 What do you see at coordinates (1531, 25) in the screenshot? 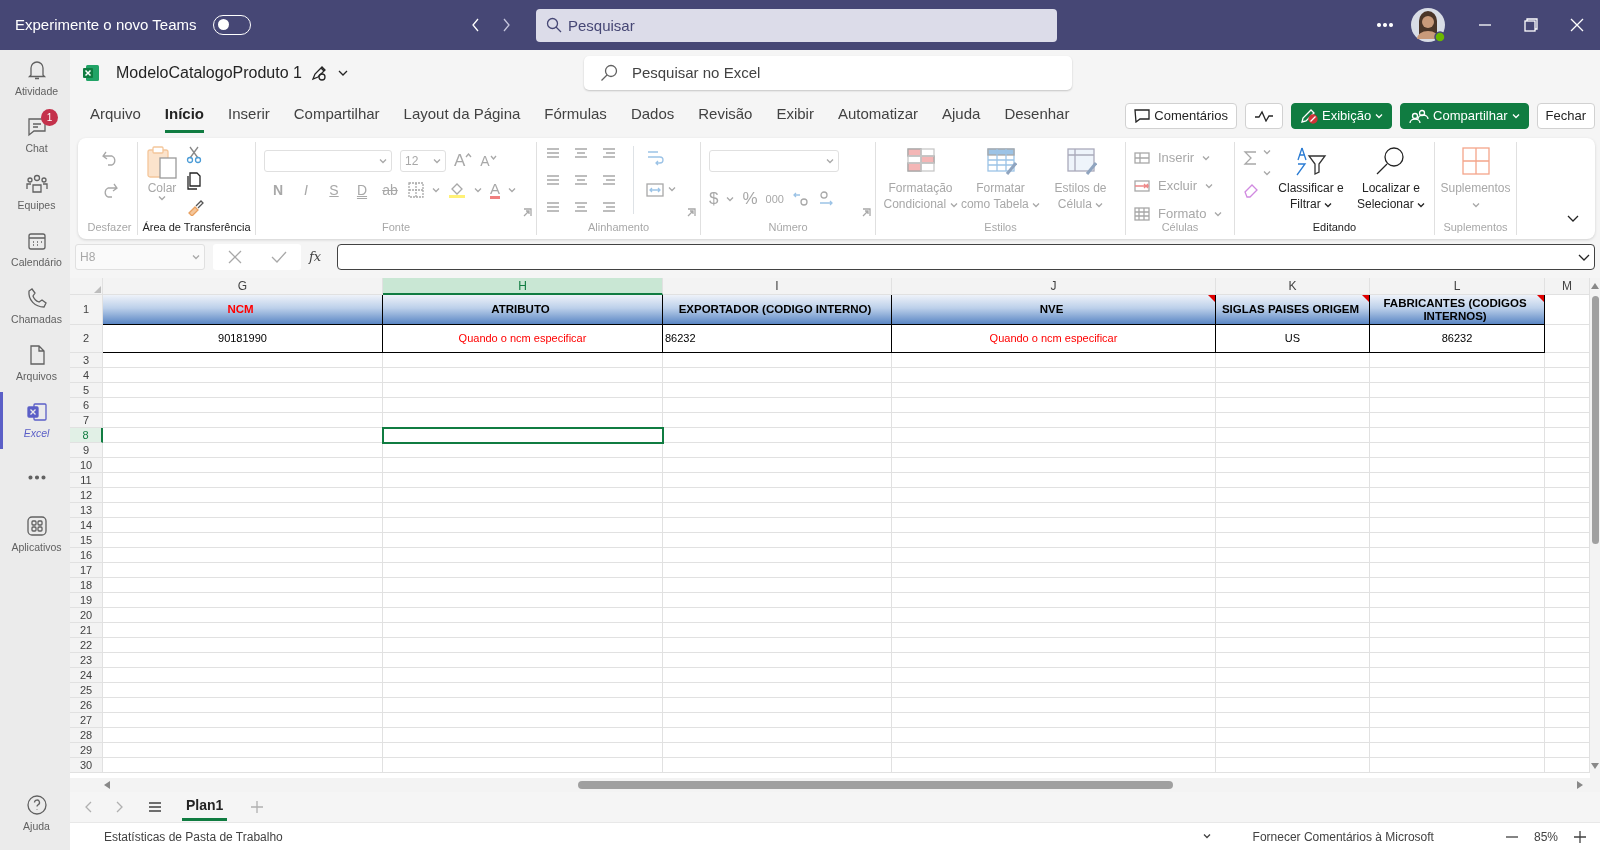
I see `restore-icon` at bounding box center [1531, 25].